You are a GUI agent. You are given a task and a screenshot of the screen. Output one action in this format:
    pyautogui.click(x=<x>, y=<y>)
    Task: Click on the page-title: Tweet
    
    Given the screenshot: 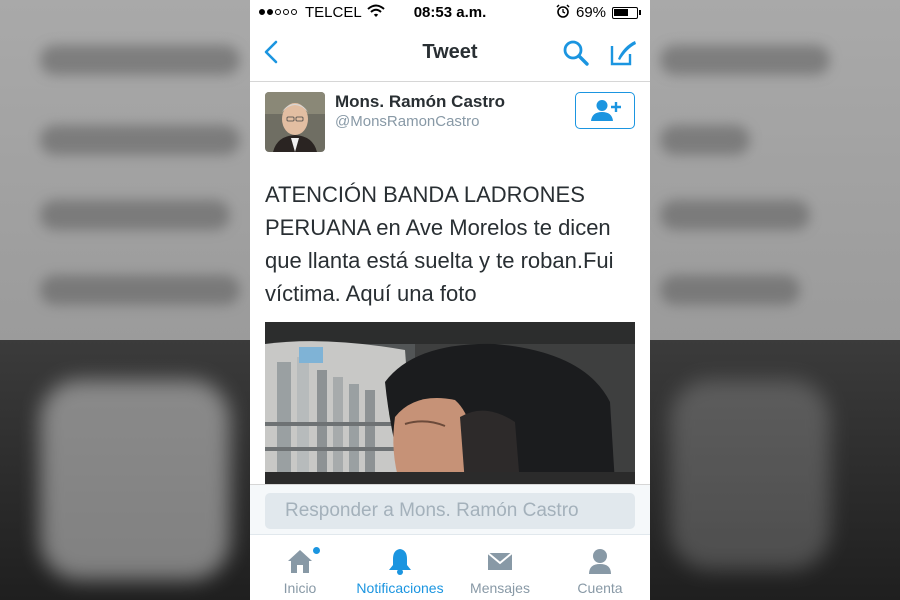 What is the action you would take?
    pyautogui.click(x=450, y=52)
    